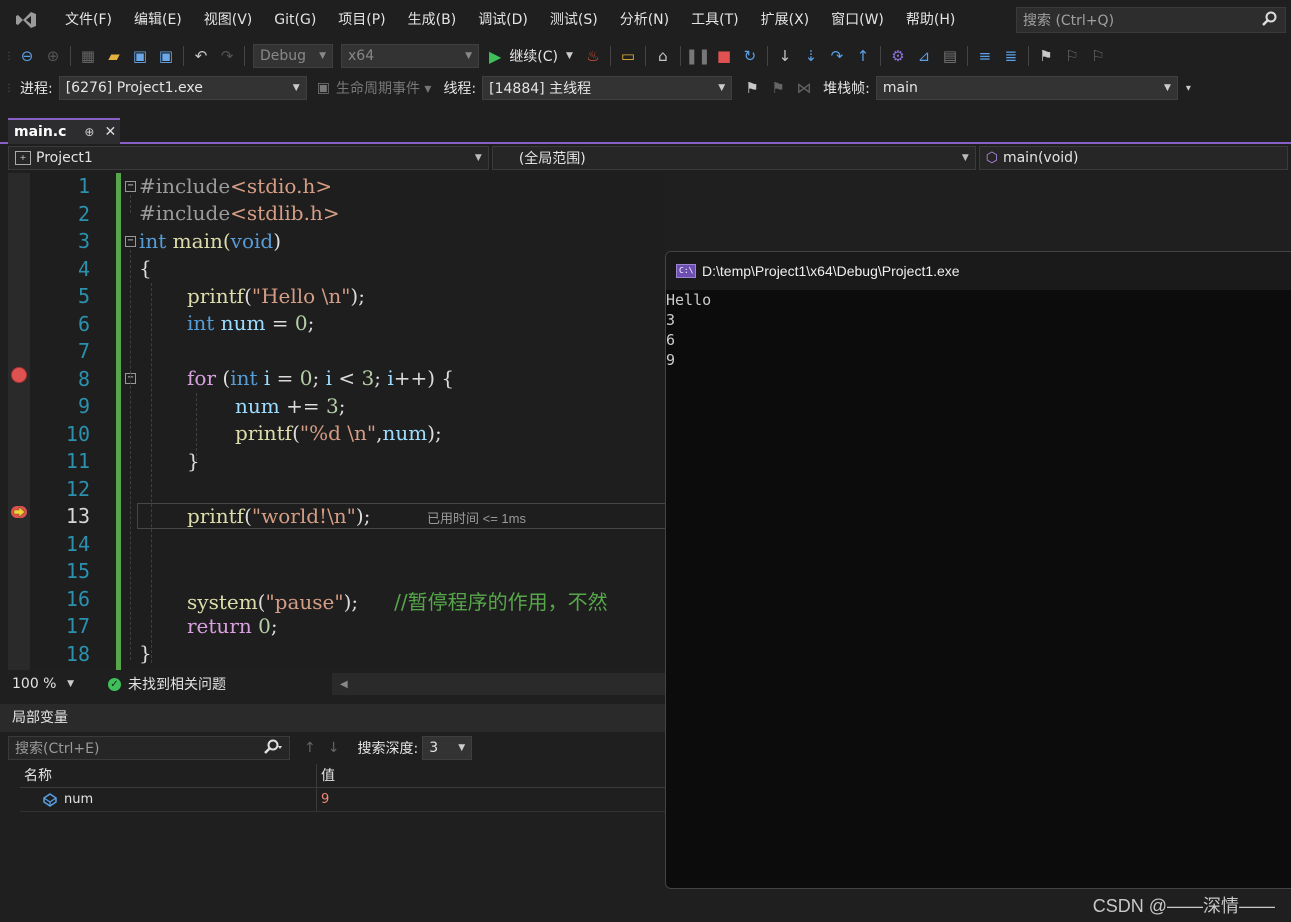 Image resolution: width=1291 pixels, height=922 pixels. I want to click on step-out-icon: ↑, so click(863, 56).